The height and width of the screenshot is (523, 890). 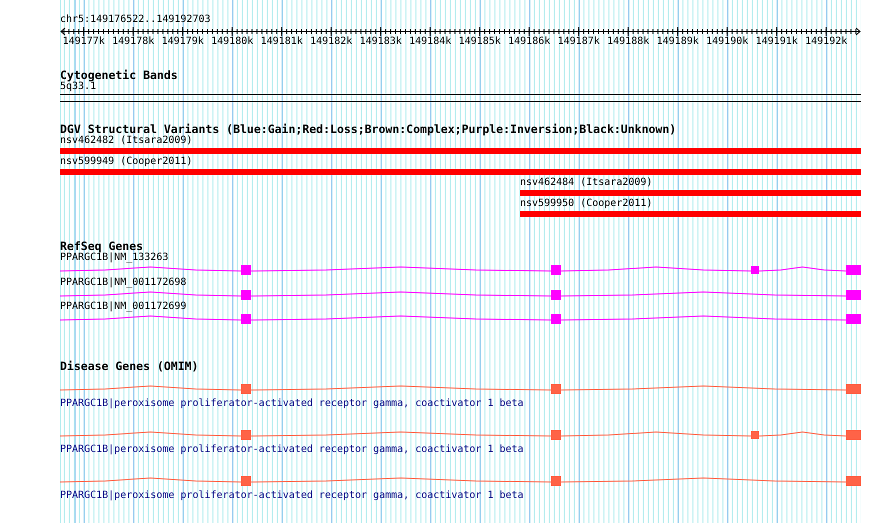 What do you see at coordinates (579, 41) in the screenshot?
I see `ruler-label: 149187k` at bounding box center [579, 41].